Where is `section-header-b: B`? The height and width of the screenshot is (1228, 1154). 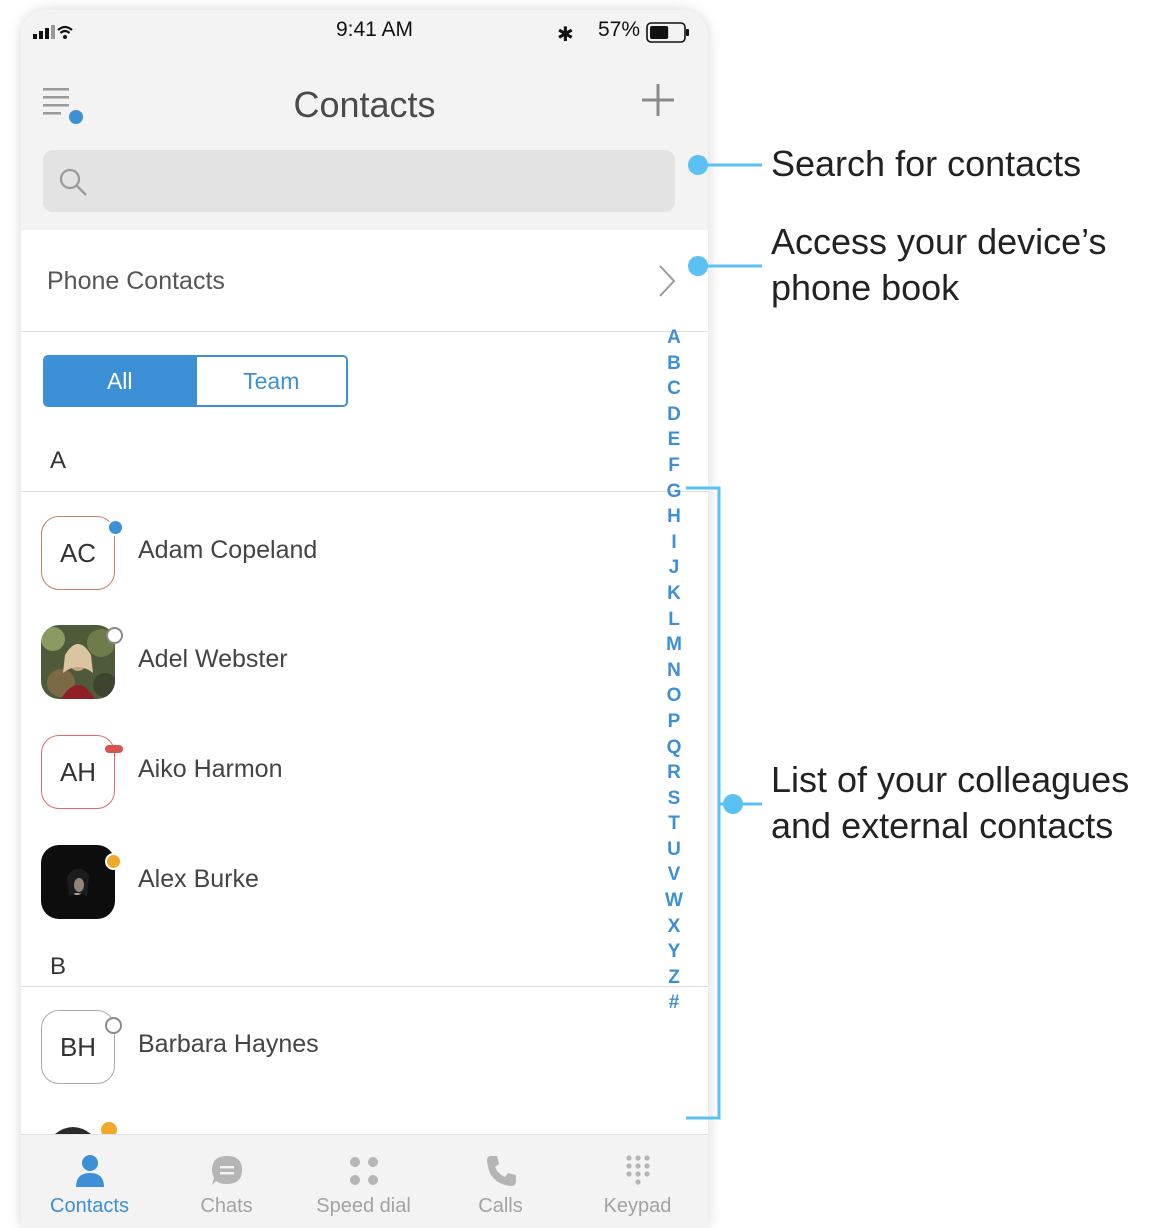 section-header-b: B is located at coordinates (58, 966).